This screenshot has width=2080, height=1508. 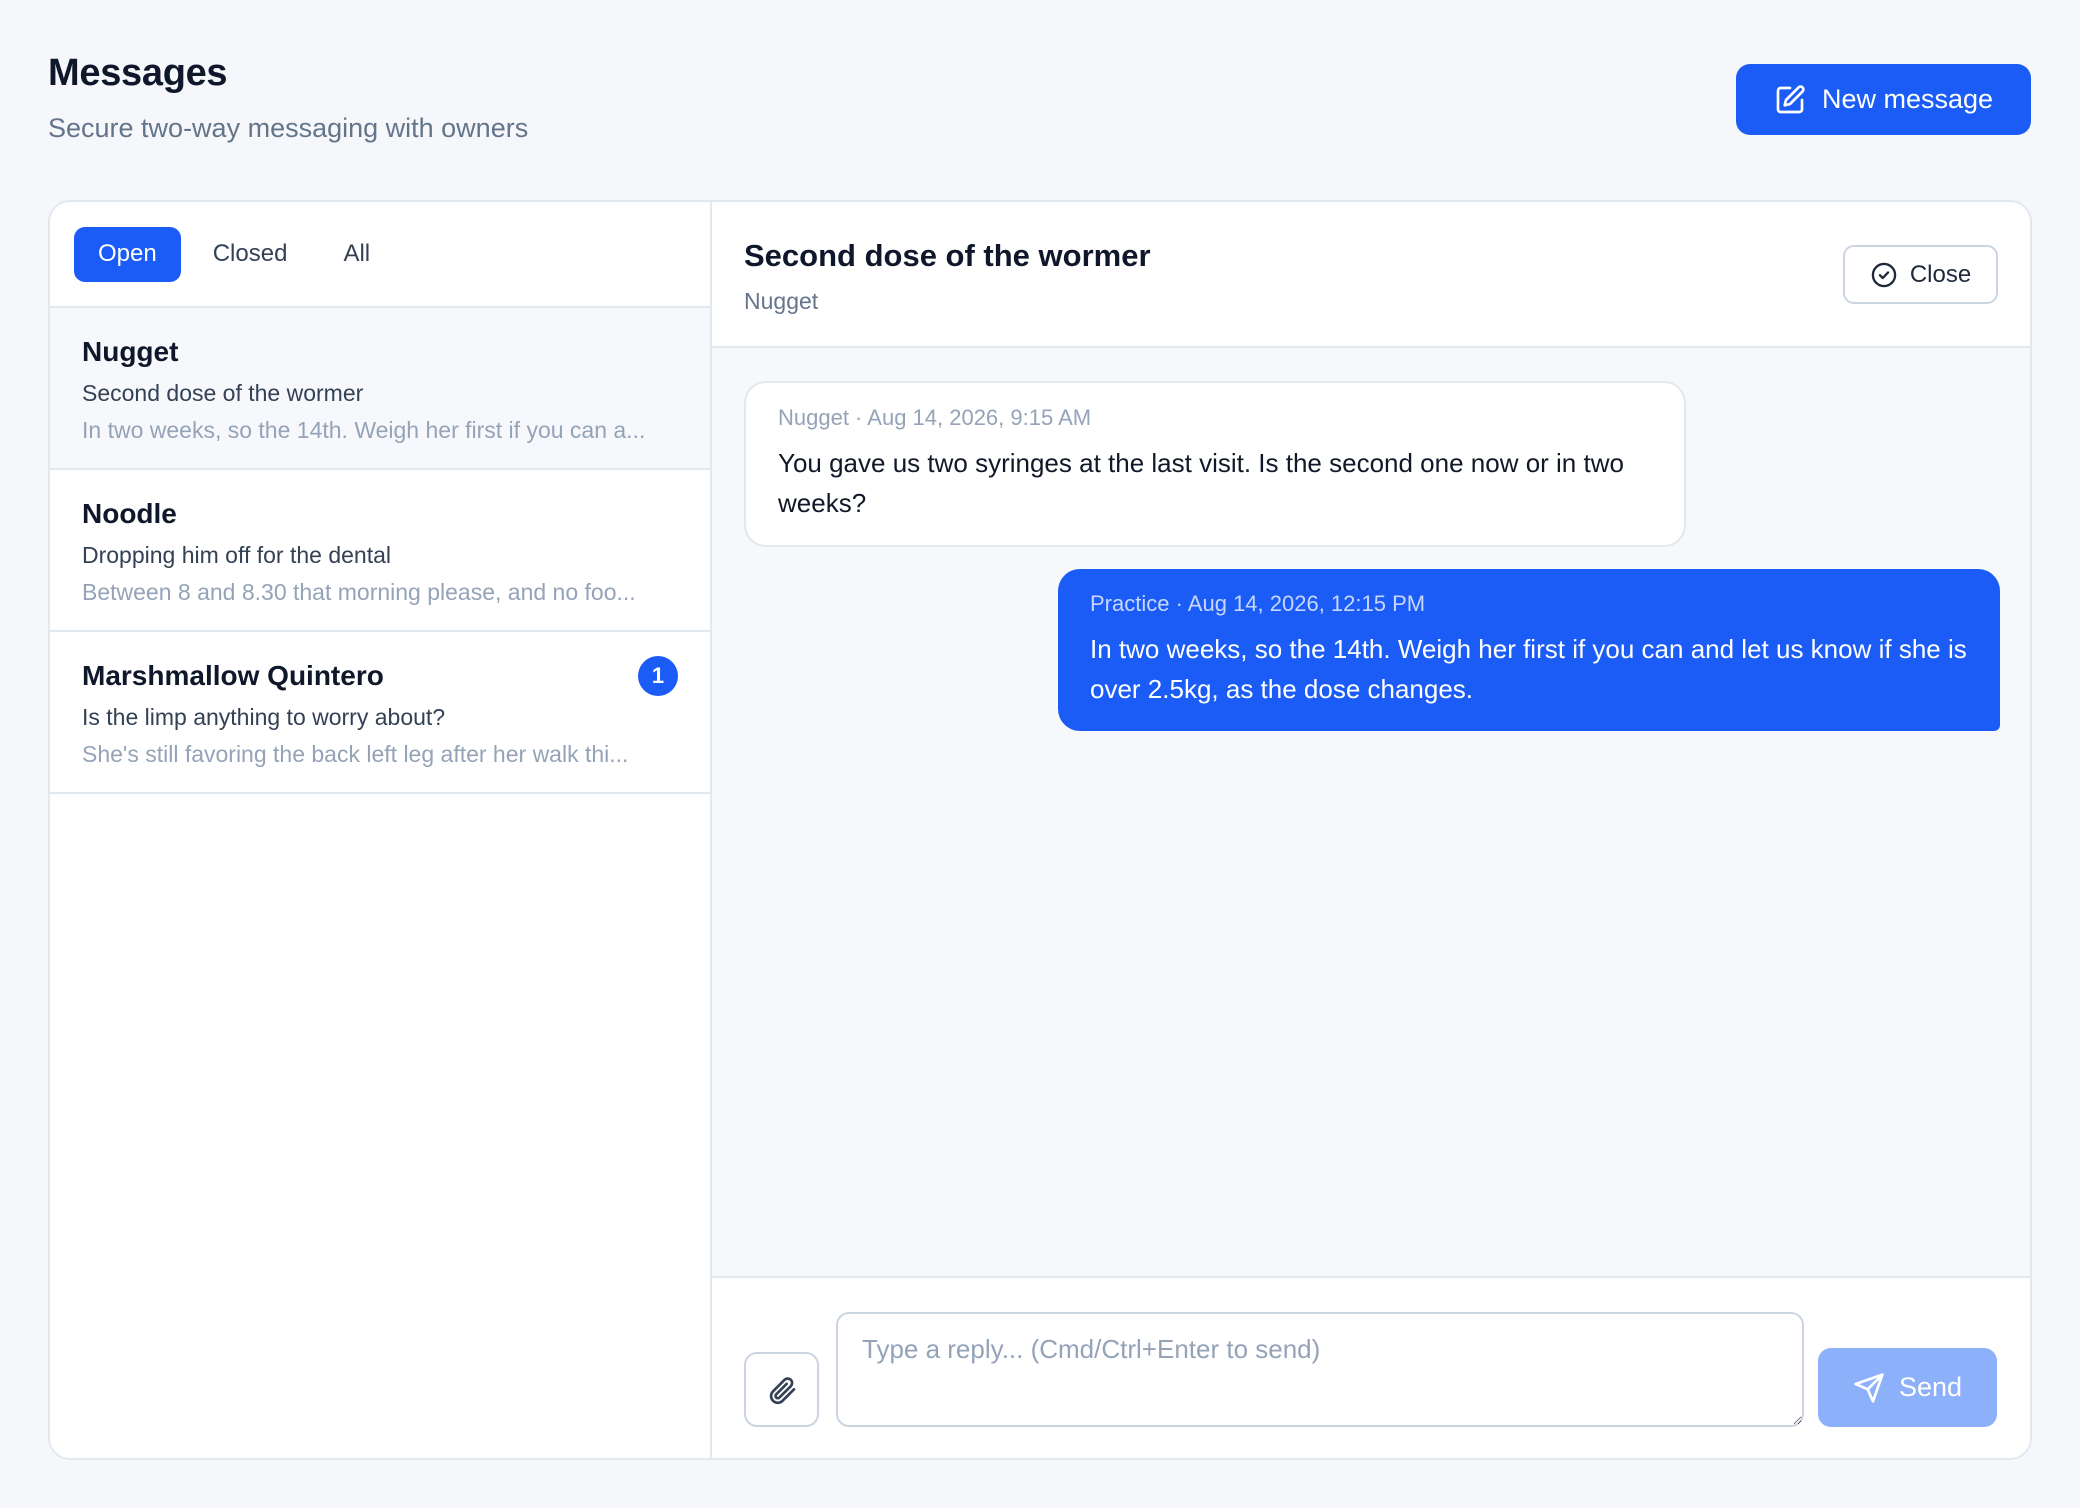 I want to click on close-conversation-button: Close, so click(x=1920, y=274).